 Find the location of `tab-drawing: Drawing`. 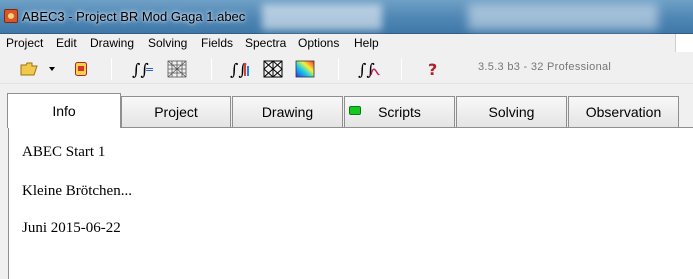

tab-drawing: Drawing is located at coordinates (287, 111).